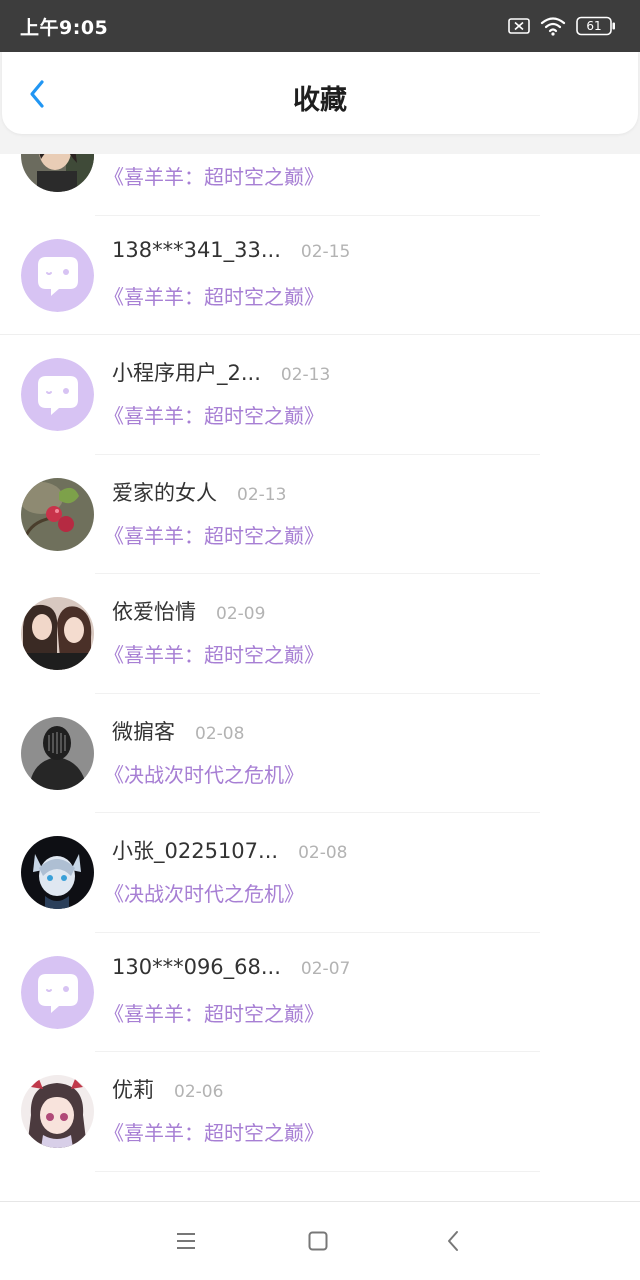 The height and width of the screenshot is (1280, 640). What do you see at coordinates (199, 1092) in the screenshot?
I see `date: 02-06` at bounding box center [199, 1092].